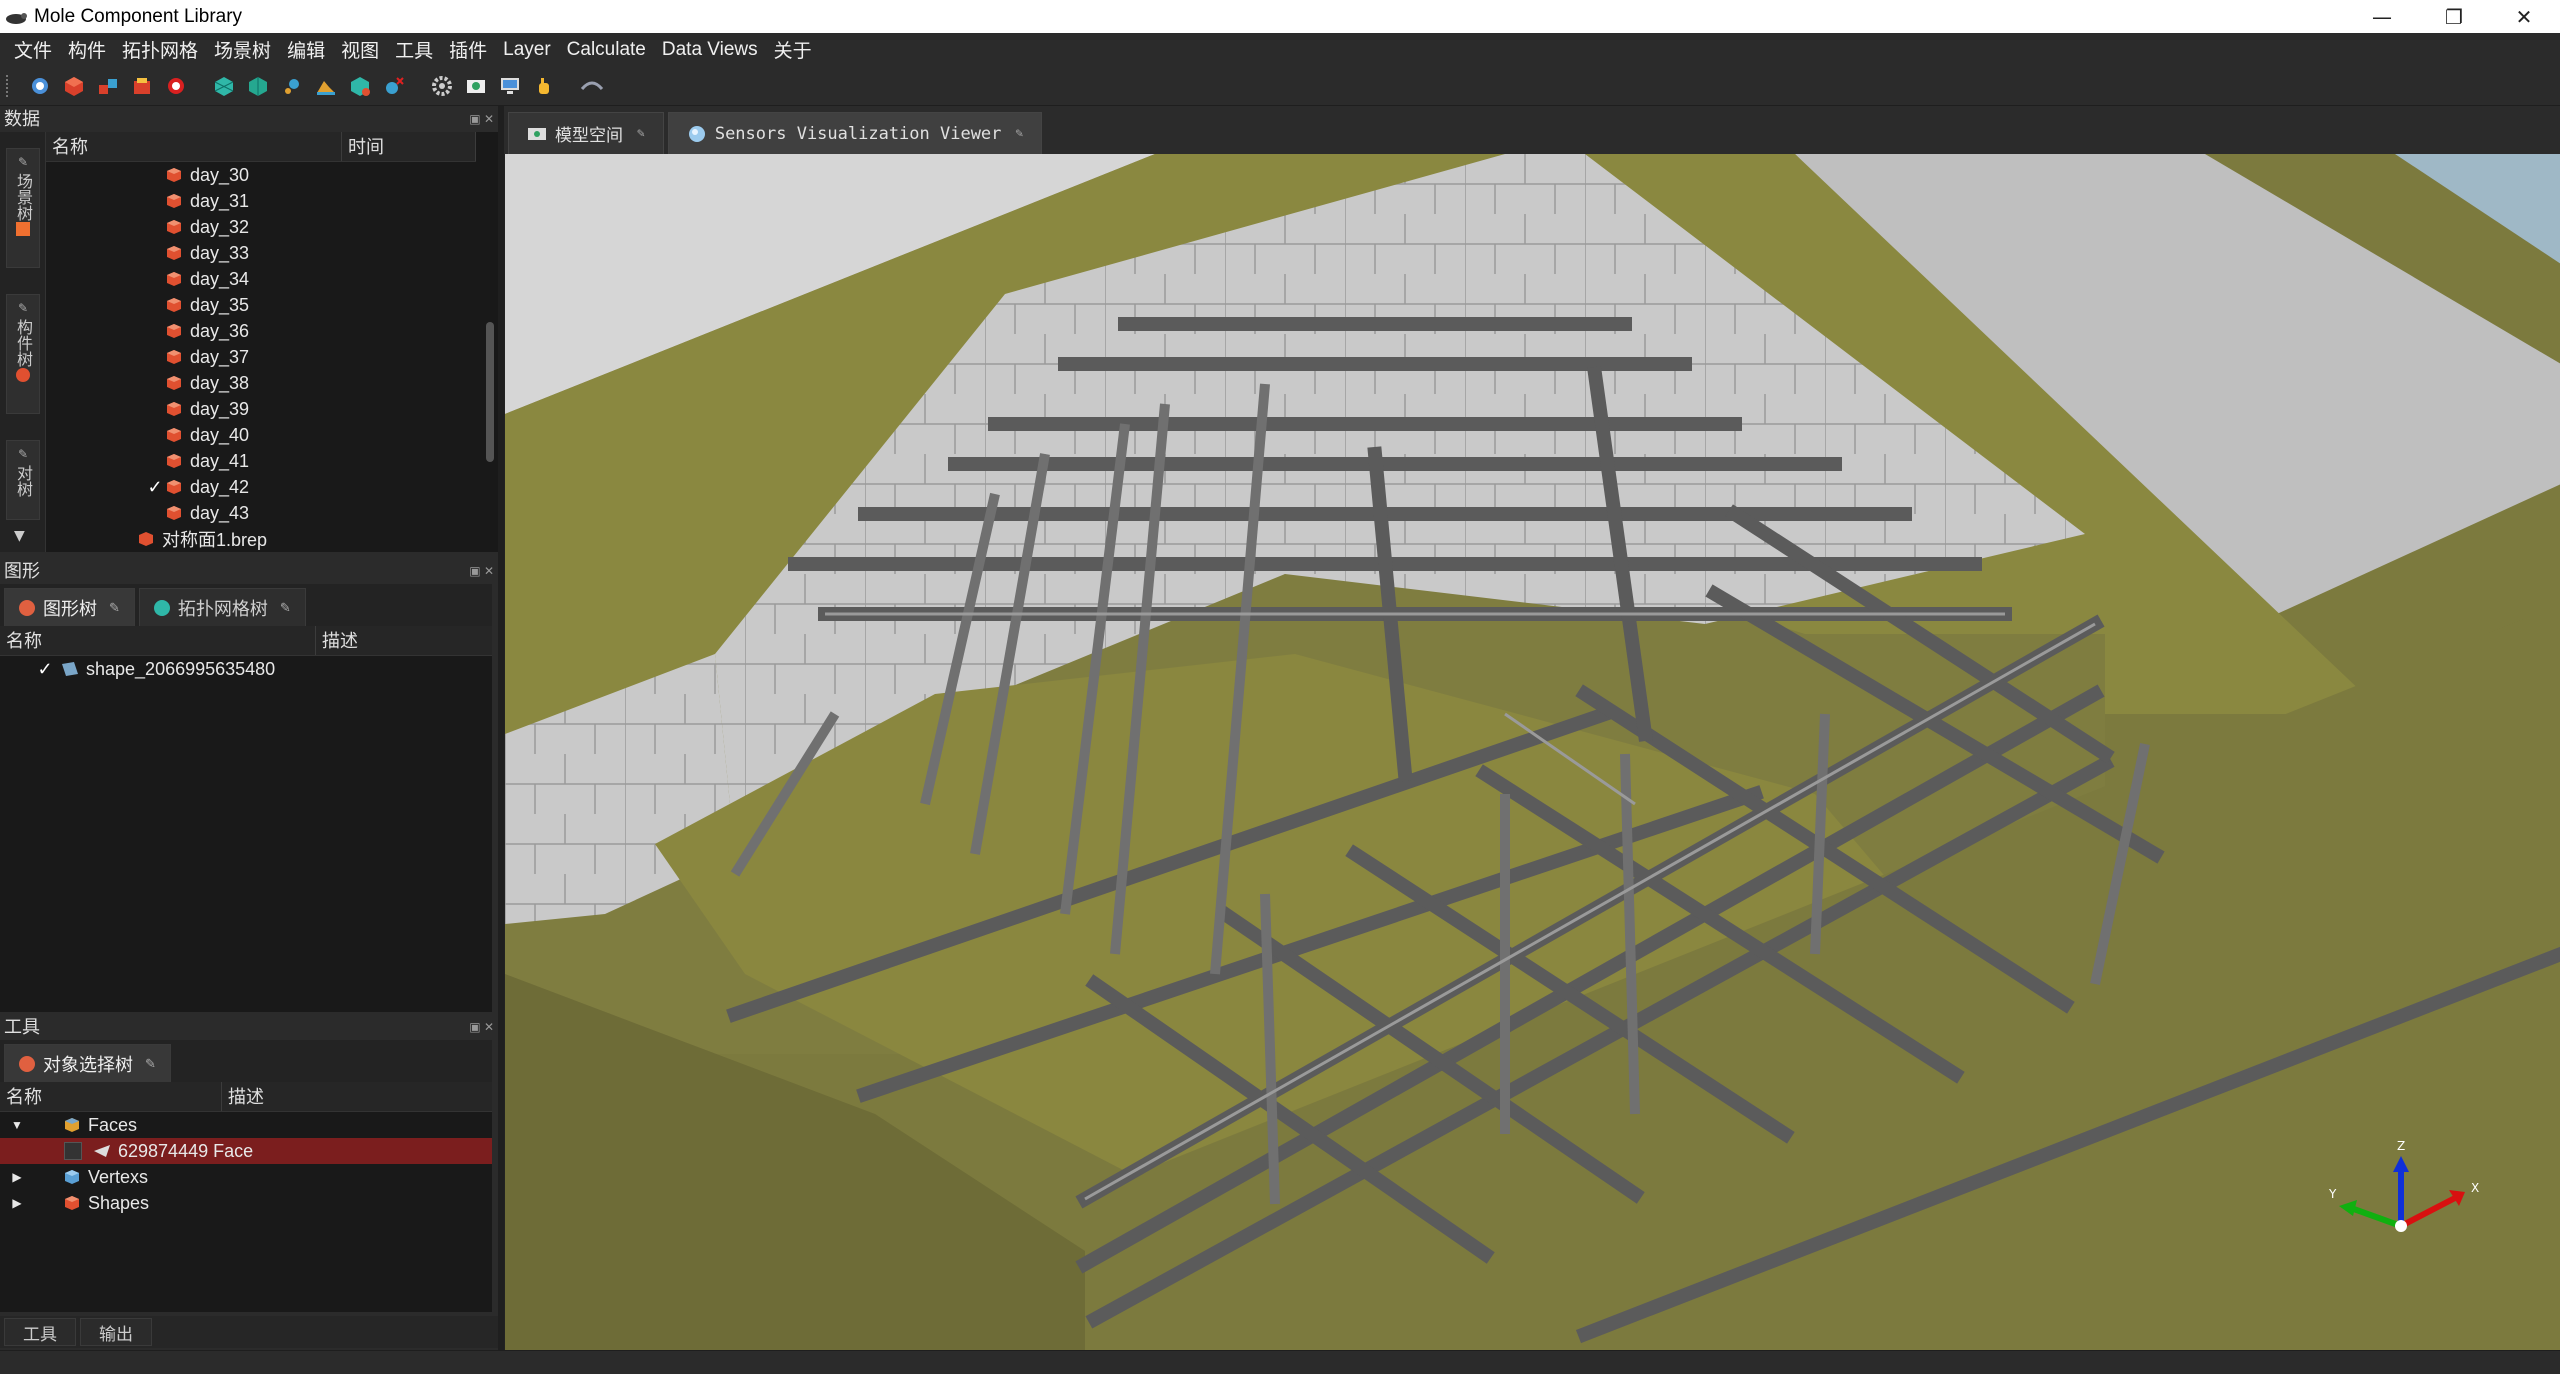 This screenshot has width=2560, height=1374. What do you see at coordinates (108, 86) in the screenshot?
I see `cubes-icon` at bounding box center [108, 86].